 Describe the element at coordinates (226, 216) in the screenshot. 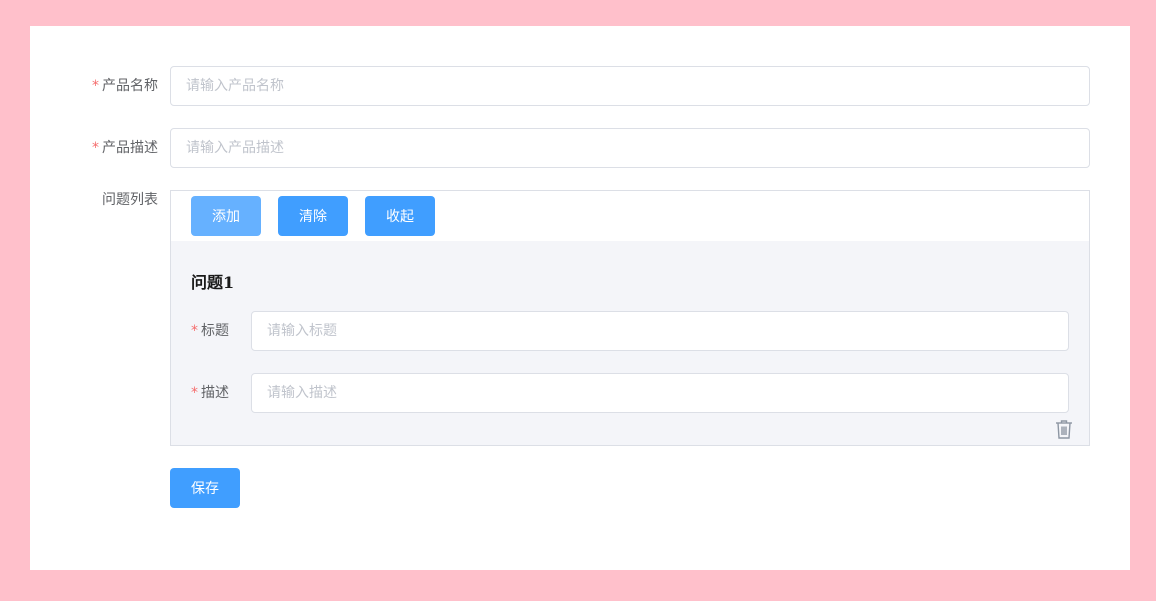

I see `add-question-button: 添加` at that location.